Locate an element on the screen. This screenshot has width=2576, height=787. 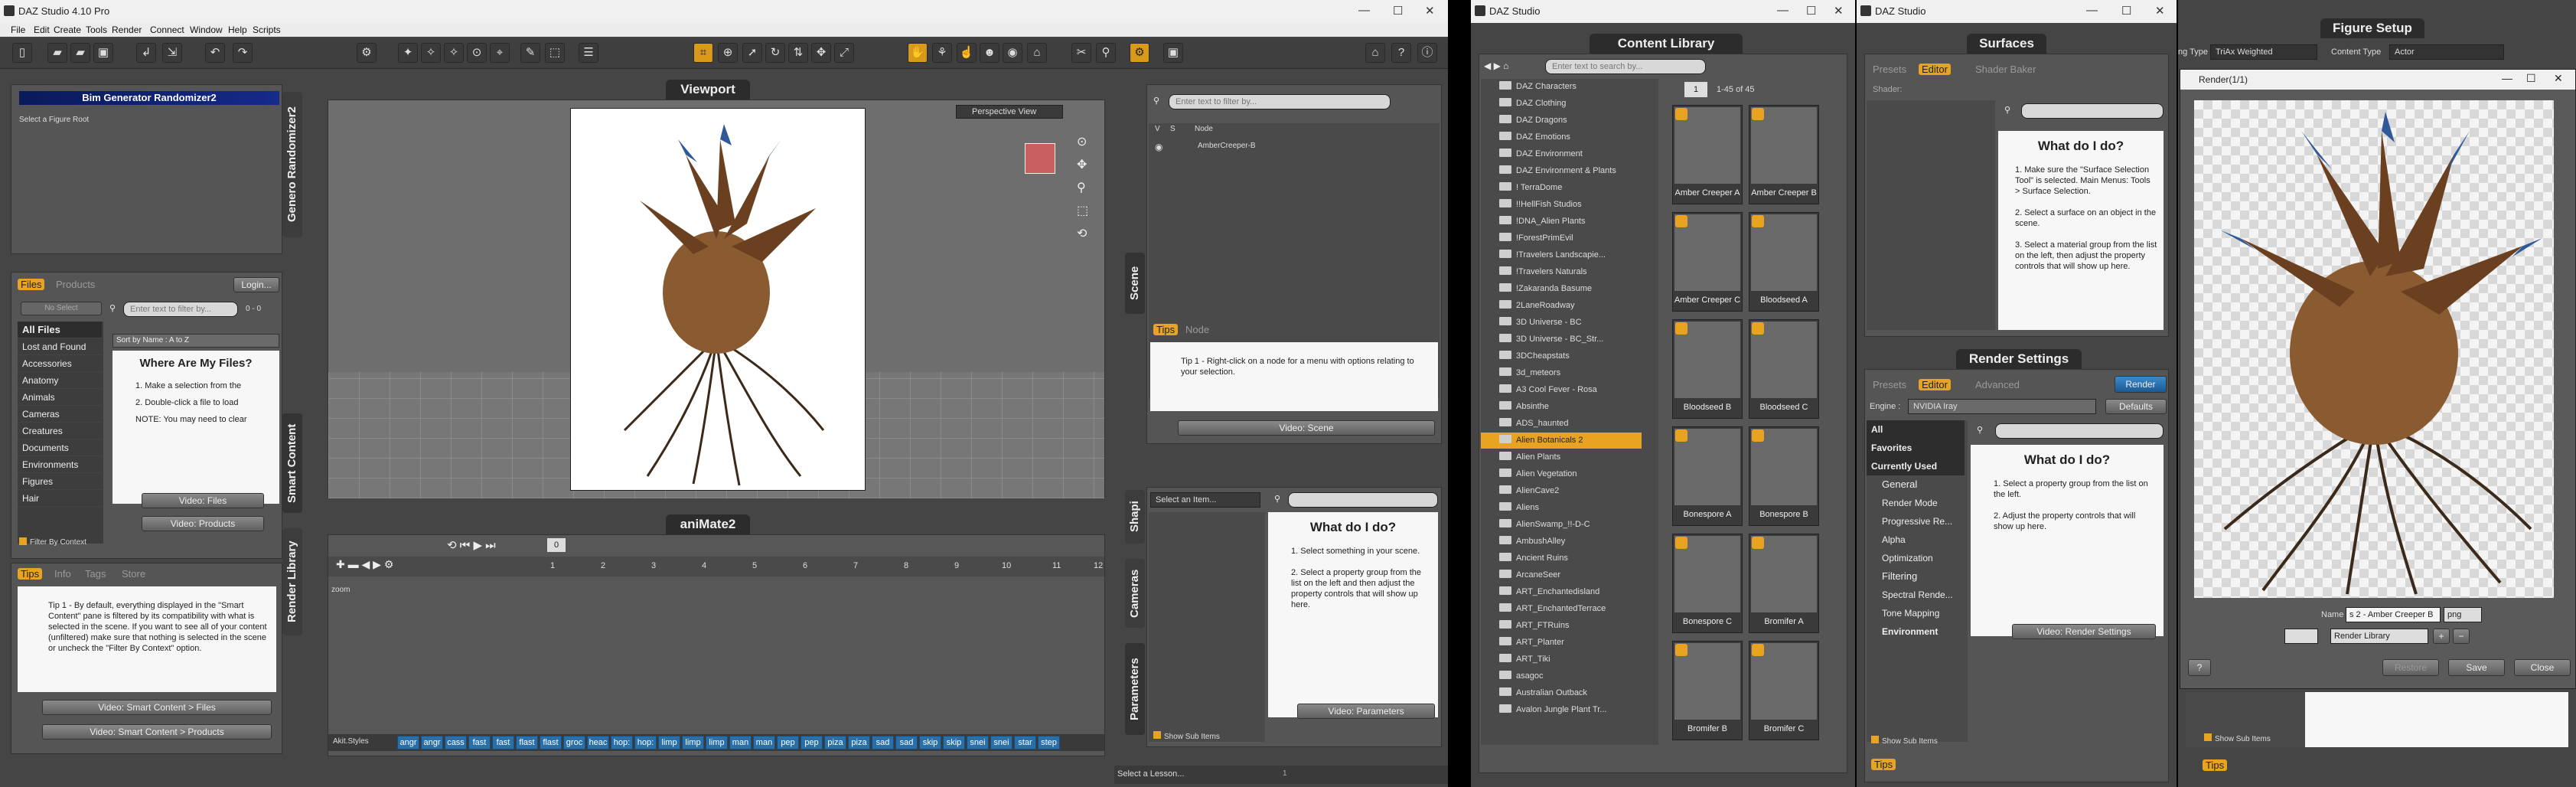
tree-folder: !DNA_Alien Plants is located at coordinates (1561, 222).